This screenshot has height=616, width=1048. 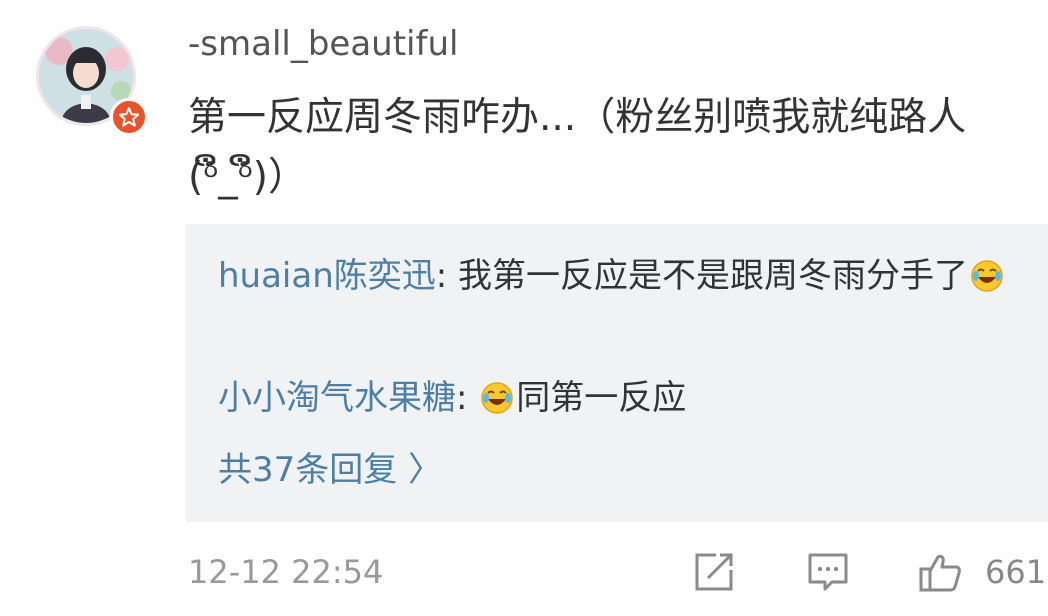 What do you see at coordinates (714, 572) in the screenshot?
I see `edit-share-icon` at bounding box center [714, 572].